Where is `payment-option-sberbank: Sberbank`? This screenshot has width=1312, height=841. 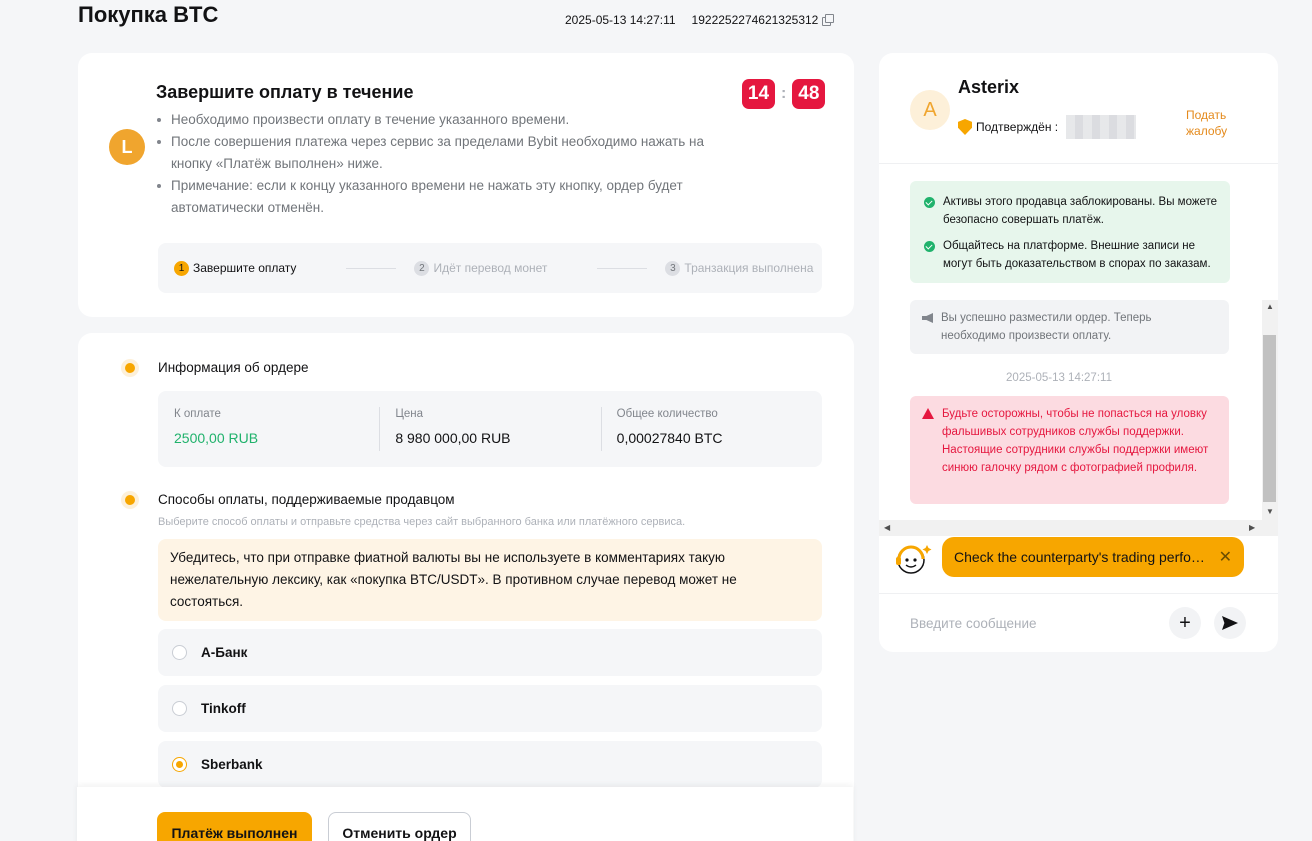
payment-option-sberbank: Sberbank is located at coordinates (490, 764).